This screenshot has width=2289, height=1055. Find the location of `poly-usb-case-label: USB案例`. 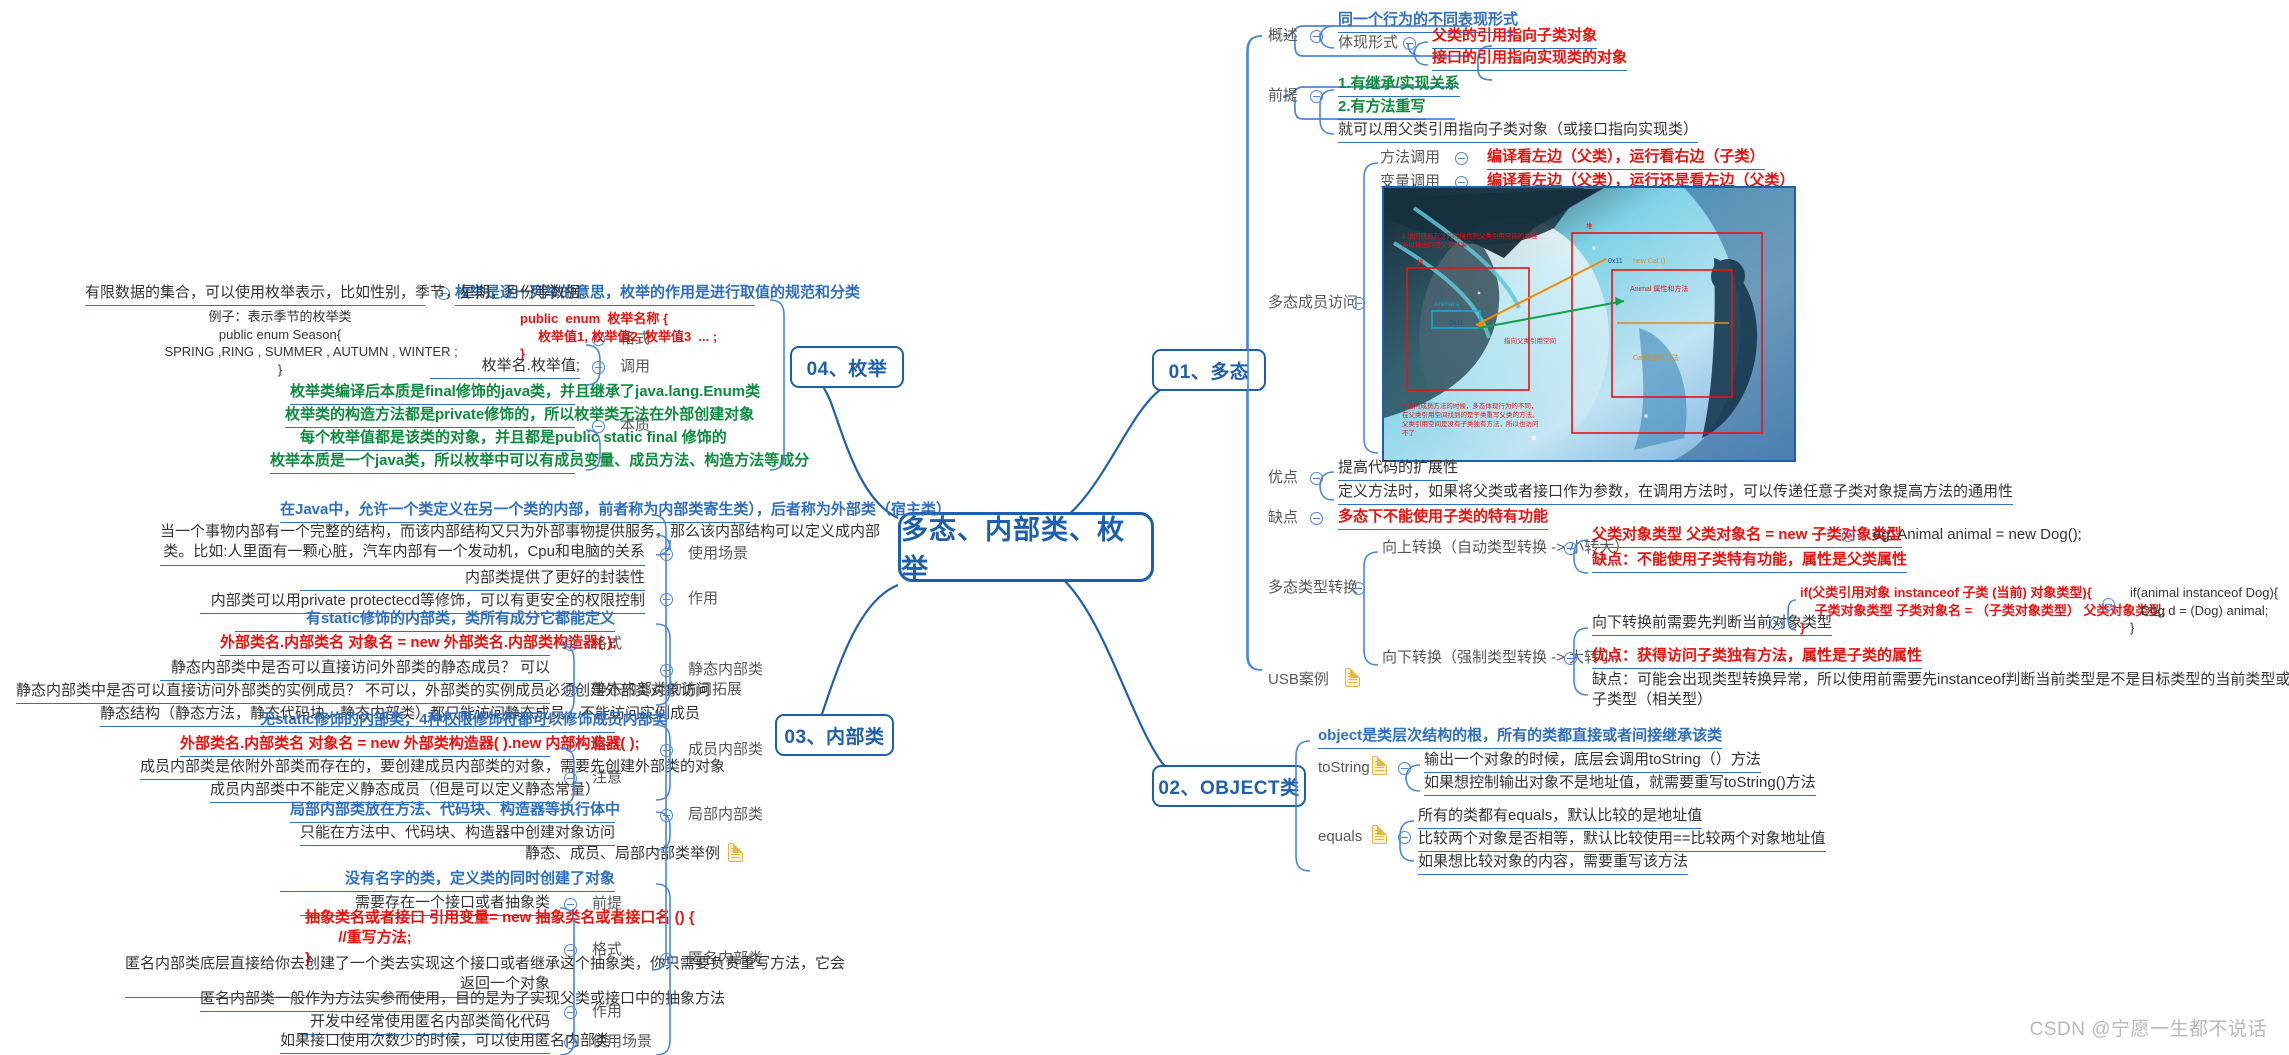

poly-usb-case-label: USB案例 is located at coordinates (1298, 680).